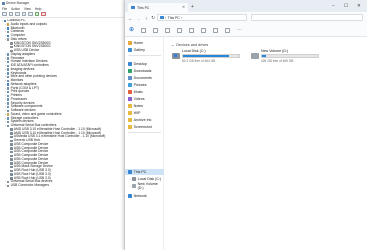 Image resolution: width=367 pixels, height=250 pixels. What do you see at coordinates (63, 185) in the screenshot?
I see `device-tree-item: › USB Connector Managers` at bounding box center [63, 185].